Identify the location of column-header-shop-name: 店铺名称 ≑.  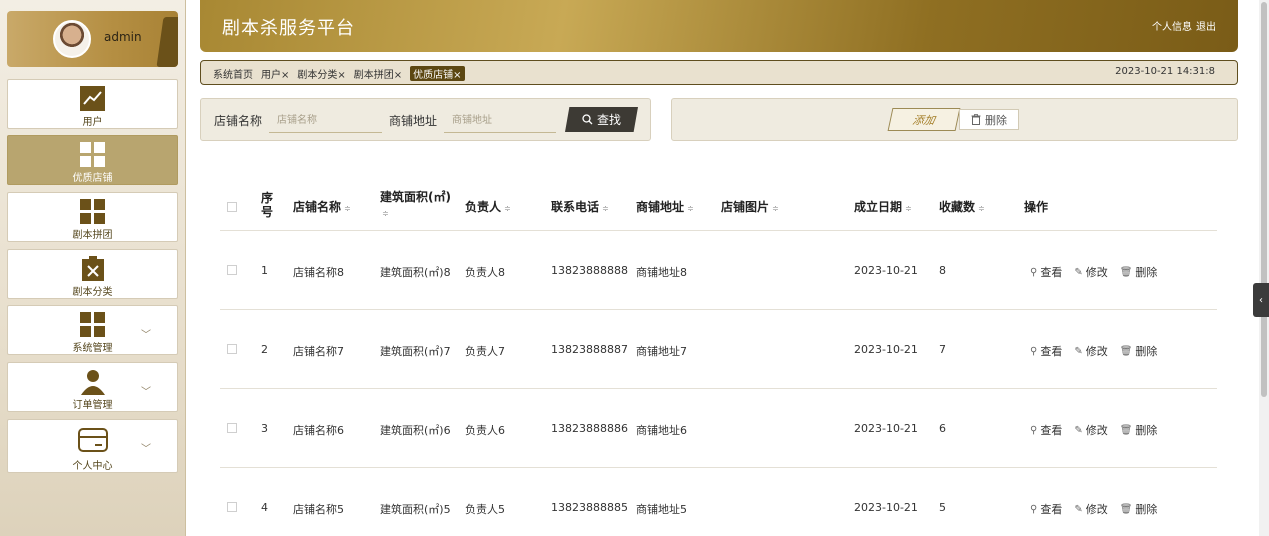
(322, 206).